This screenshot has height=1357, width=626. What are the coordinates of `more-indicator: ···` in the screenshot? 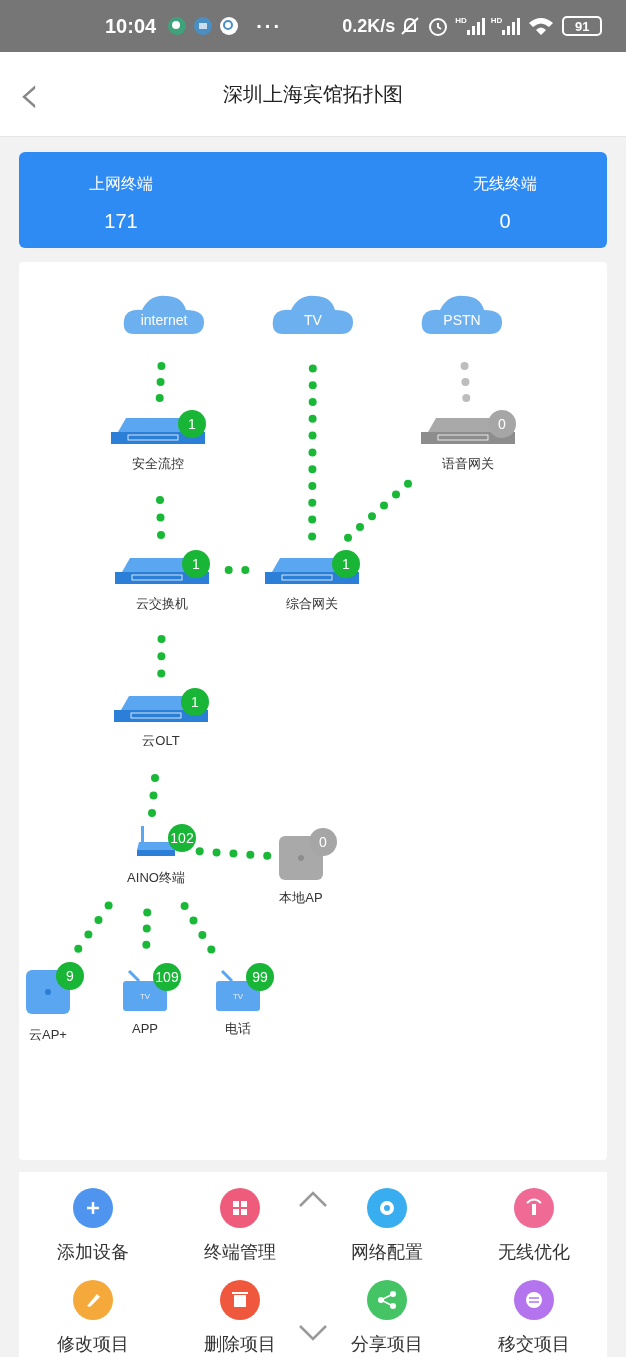 It's located at (269, 26).